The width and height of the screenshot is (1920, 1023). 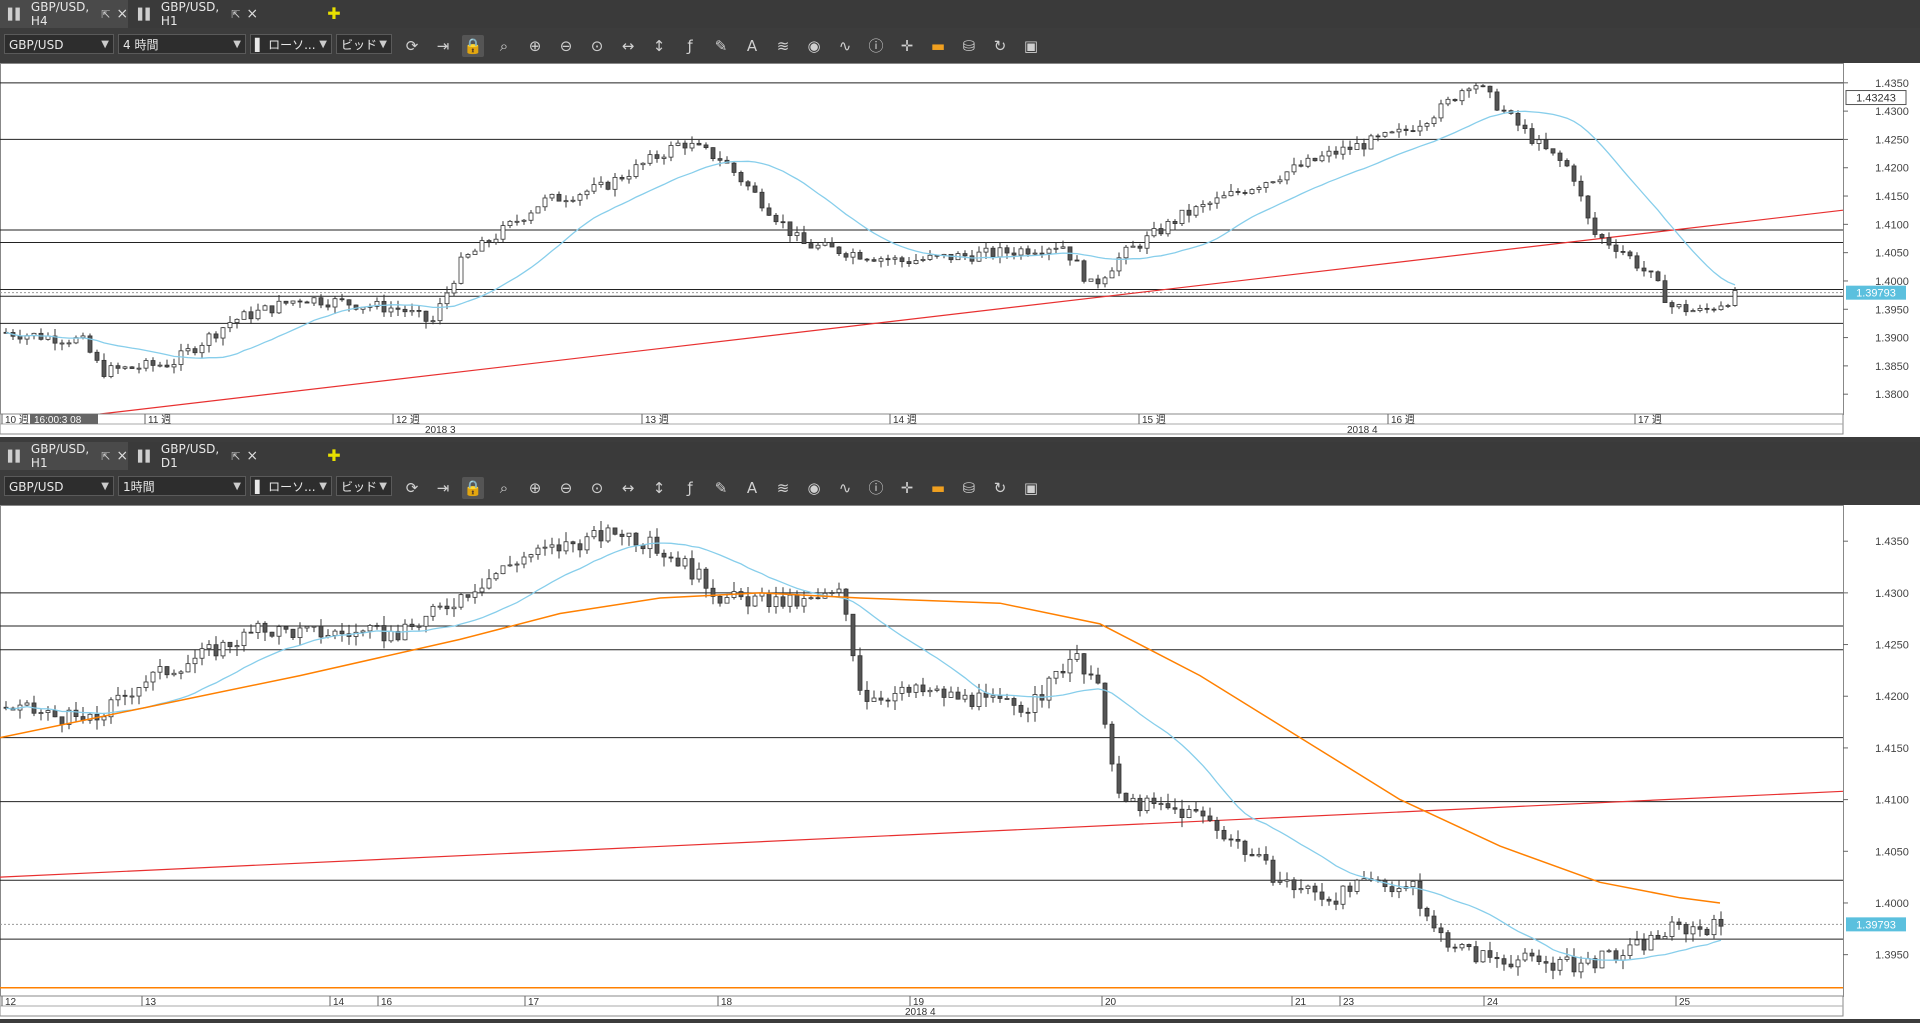 What do you see at coordinates (182, 44) in the screenshot?
I see `timeframe-select: 4 時間 ▼` at bounding box center [182, 44].